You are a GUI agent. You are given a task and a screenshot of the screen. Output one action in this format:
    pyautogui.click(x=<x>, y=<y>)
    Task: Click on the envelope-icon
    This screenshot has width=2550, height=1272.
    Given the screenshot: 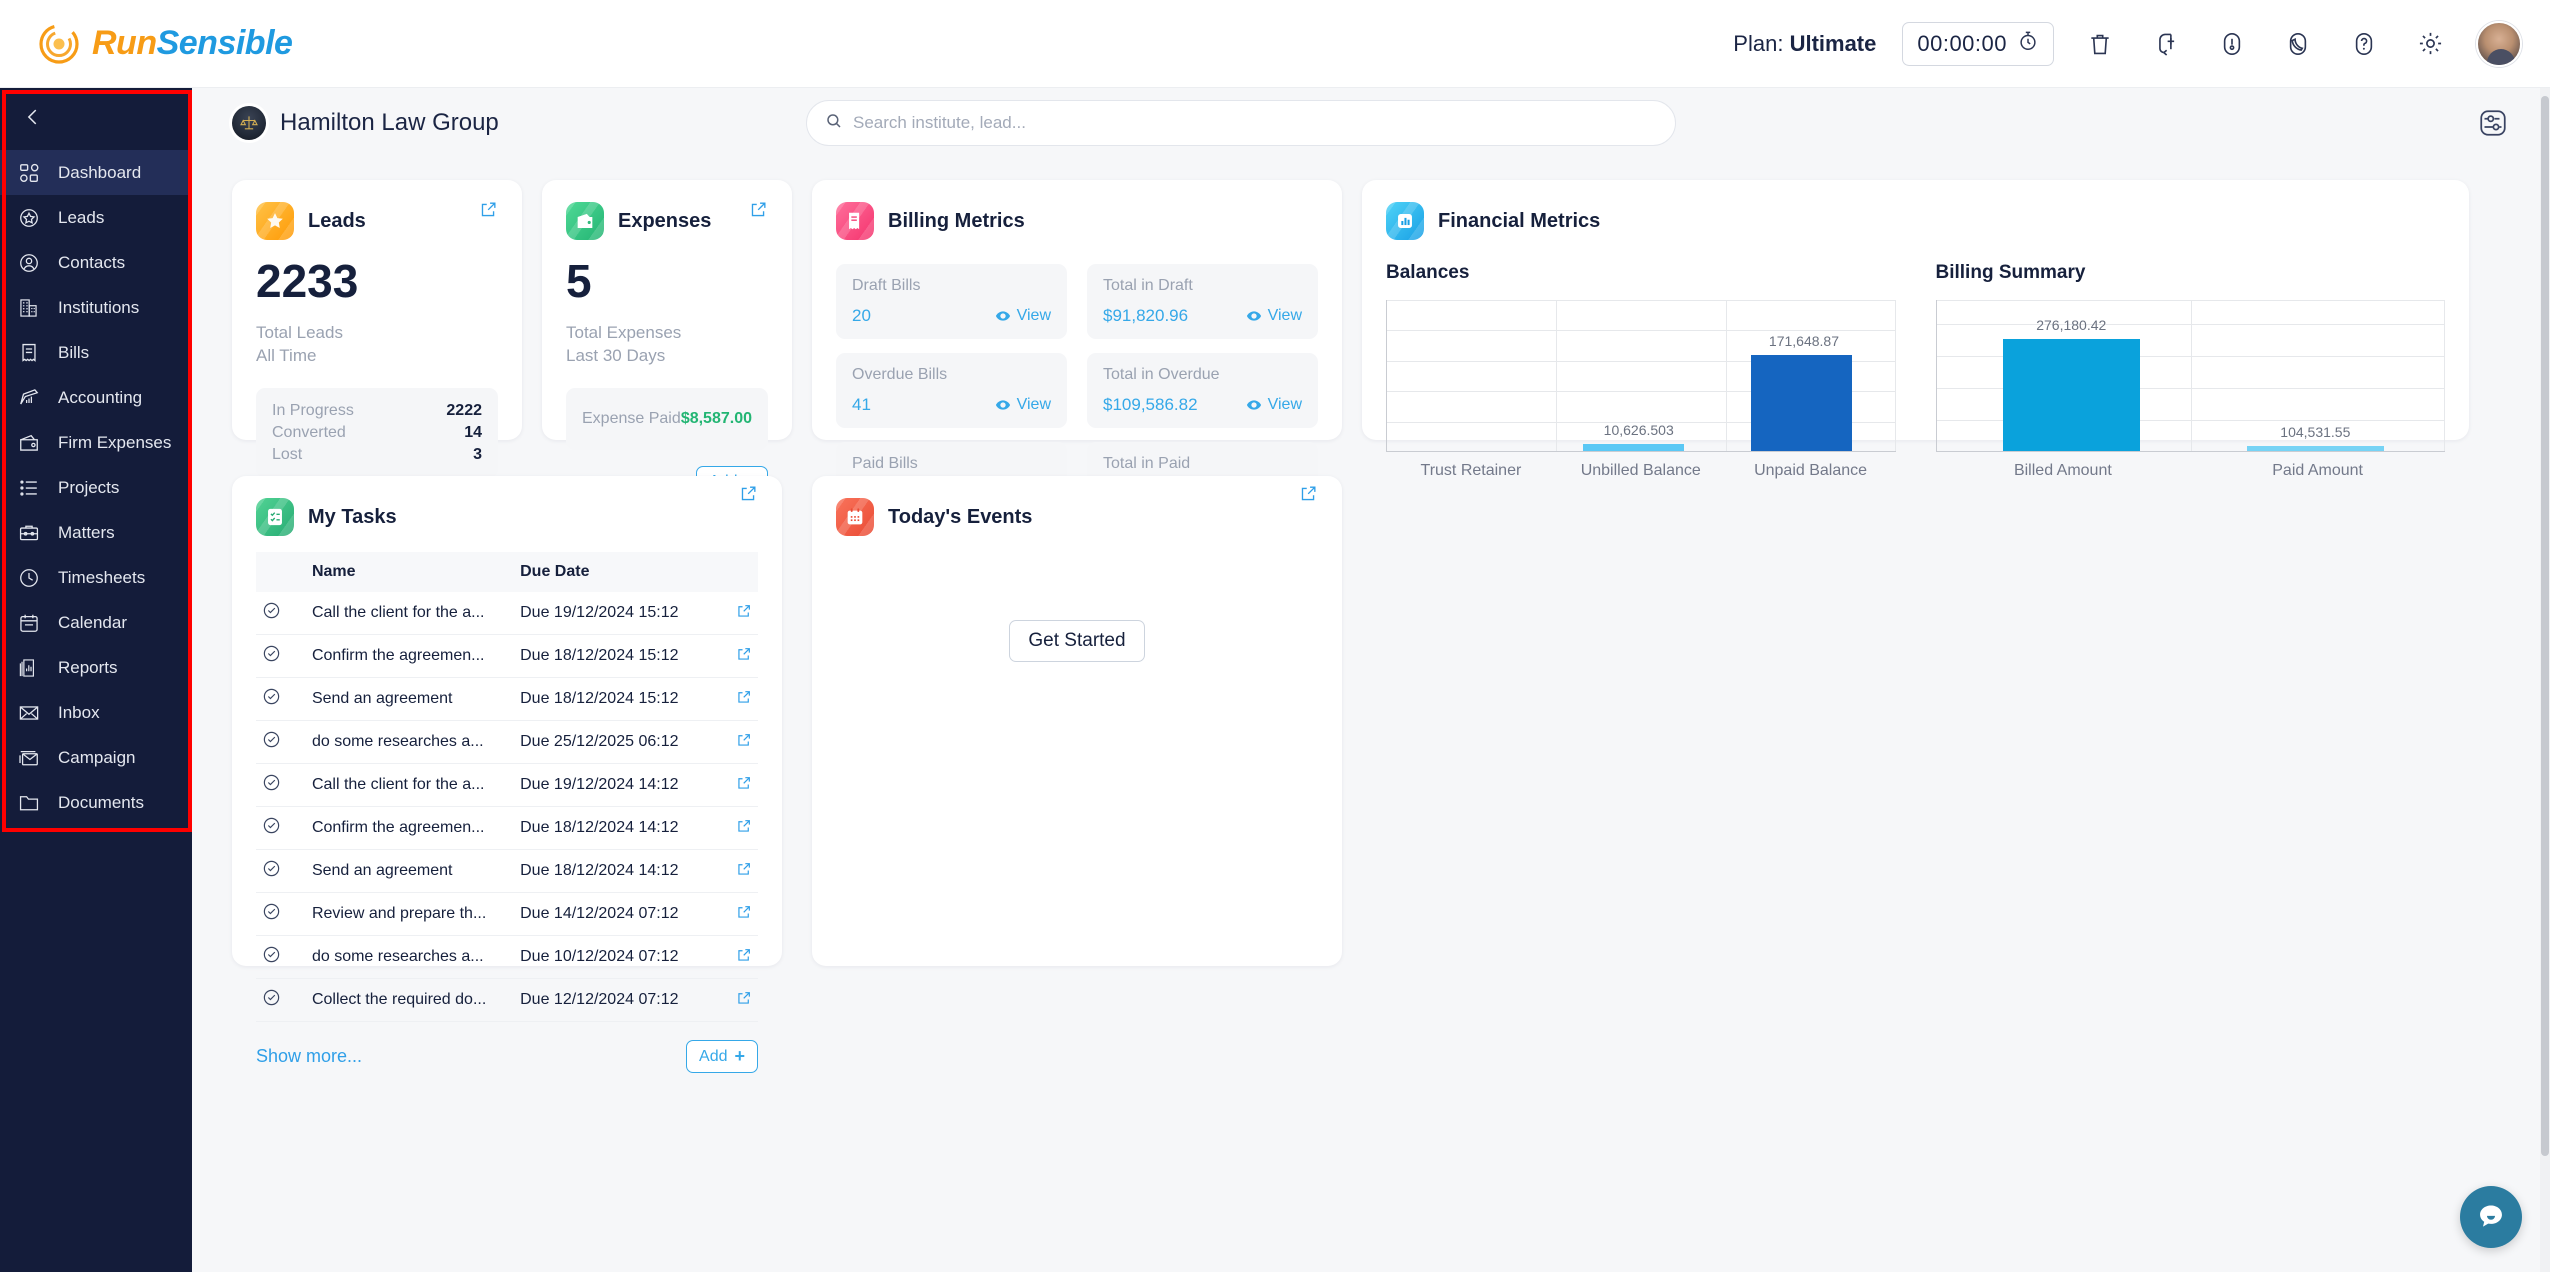 What is the action you would take?
    pyautogui.click(x=29, y=713)
    